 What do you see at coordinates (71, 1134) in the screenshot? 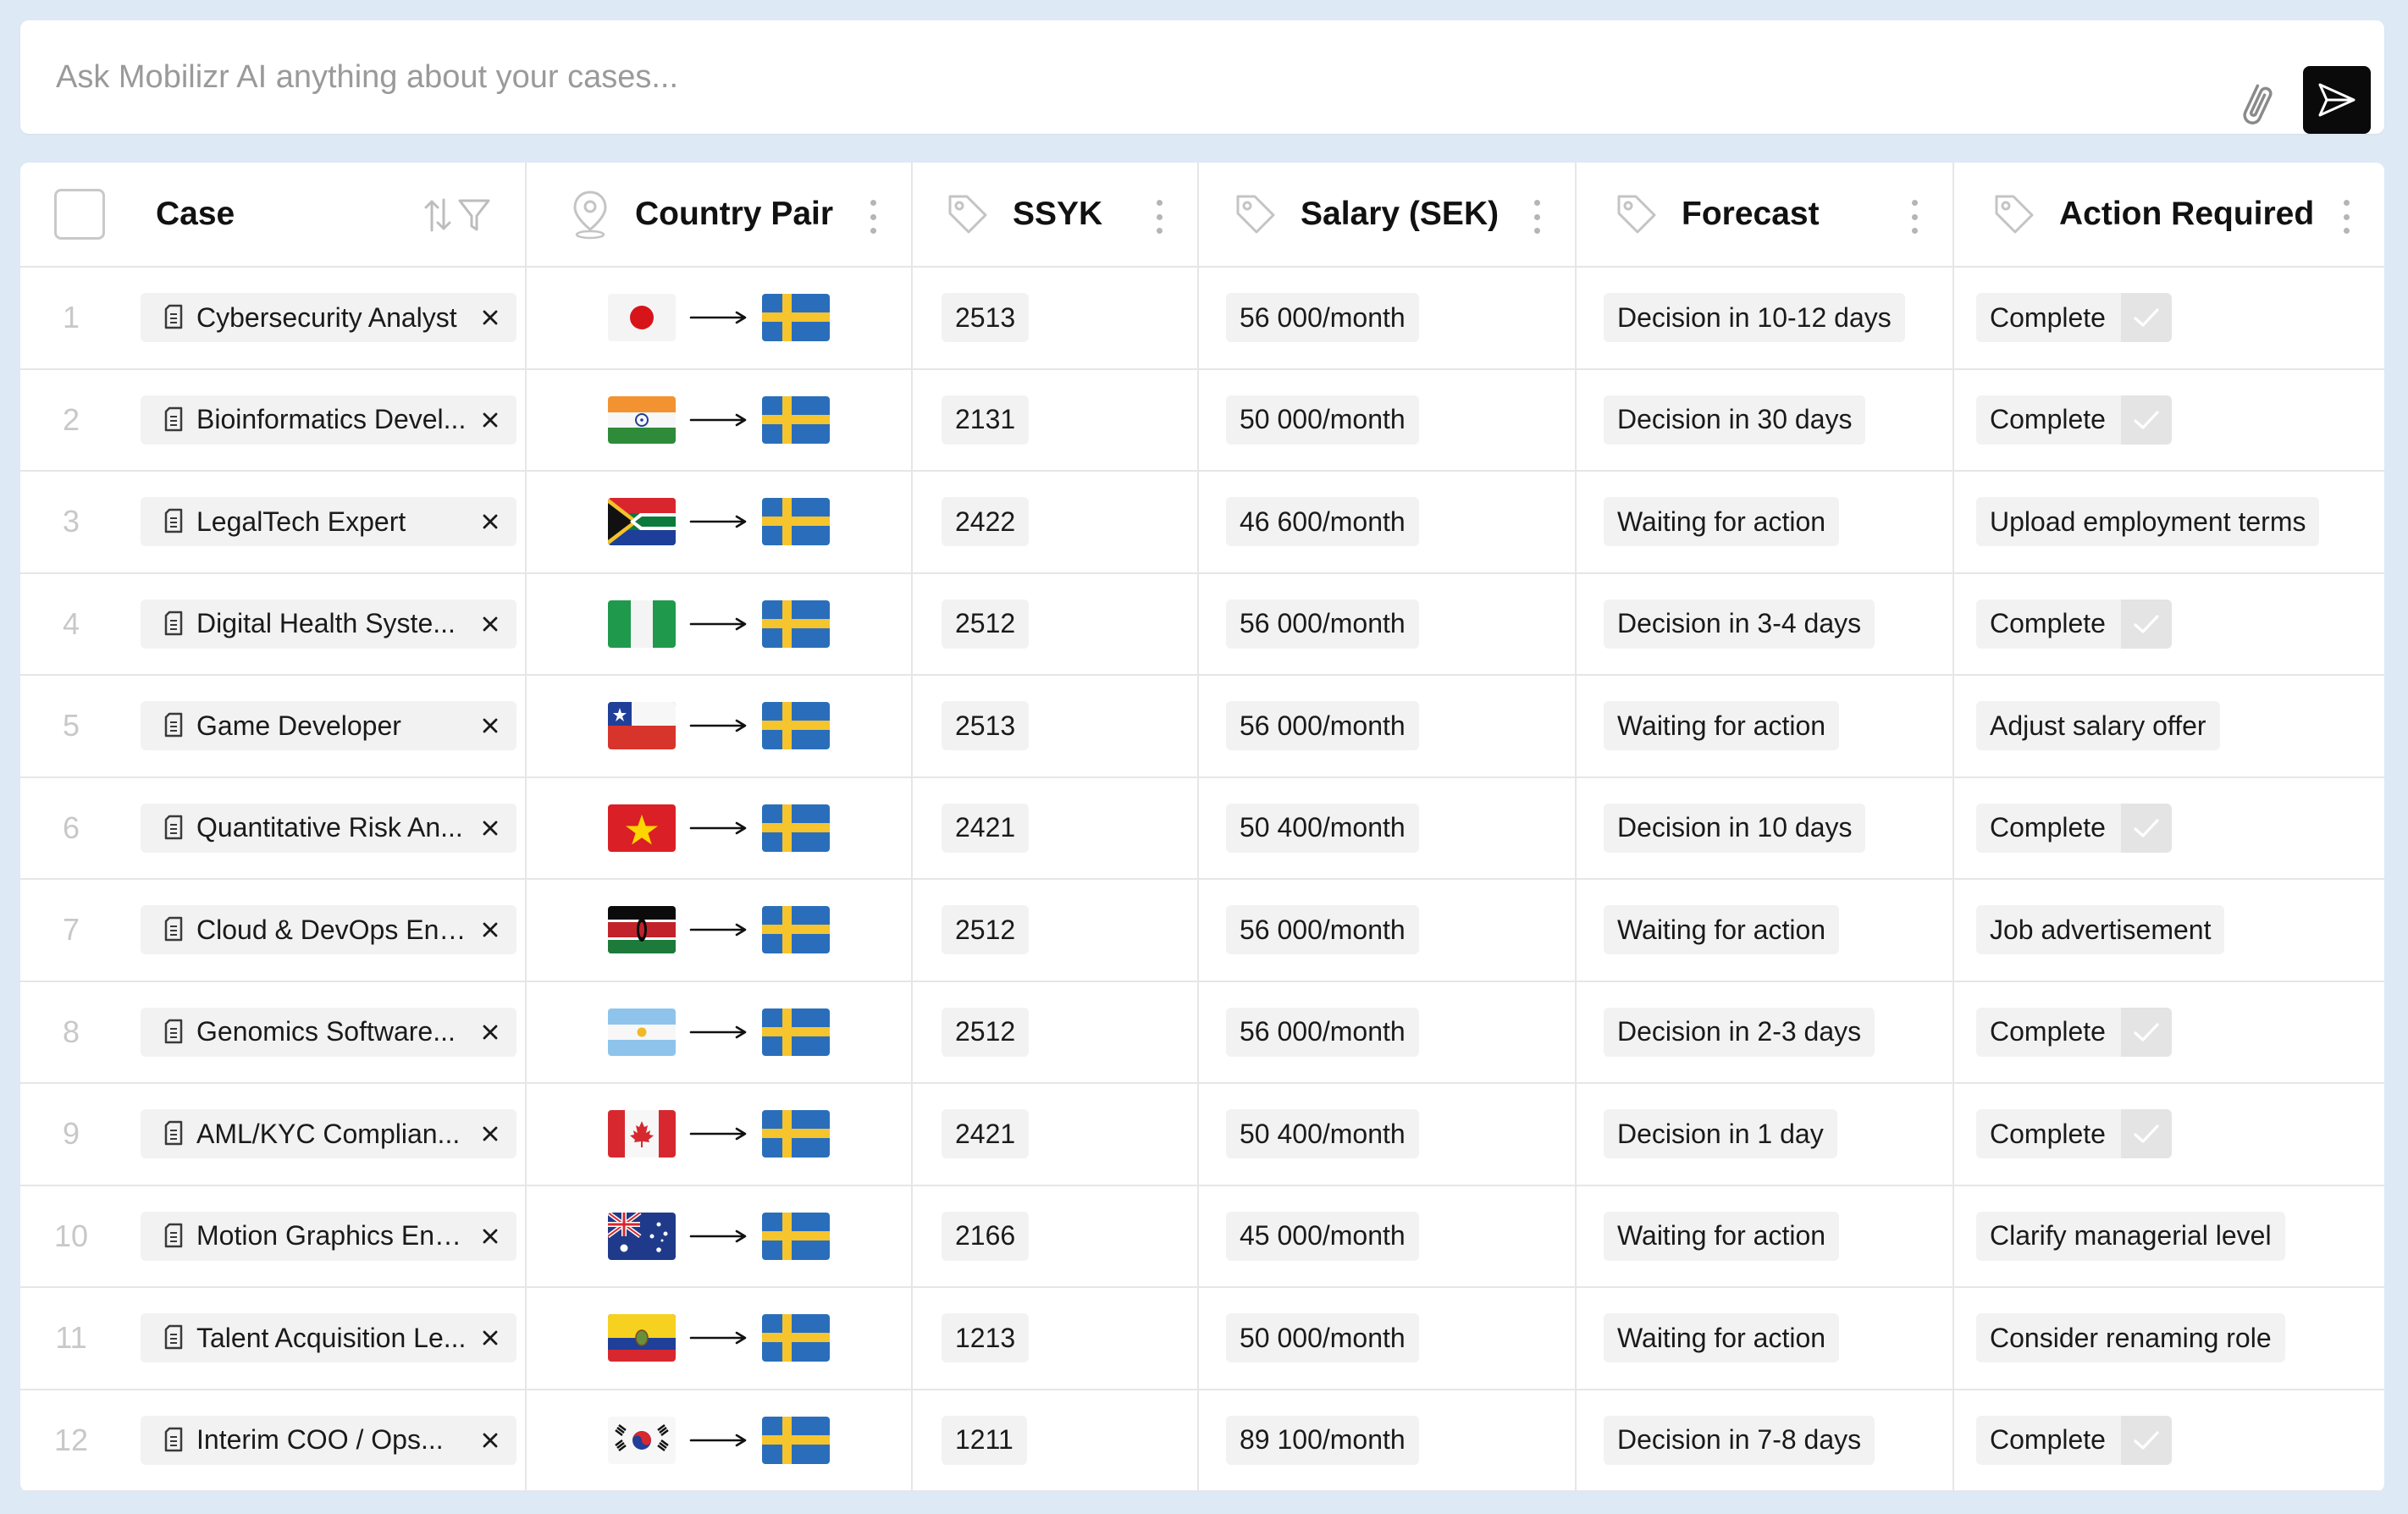
I see `row-number: 9` at bounding box center [71, 1134].